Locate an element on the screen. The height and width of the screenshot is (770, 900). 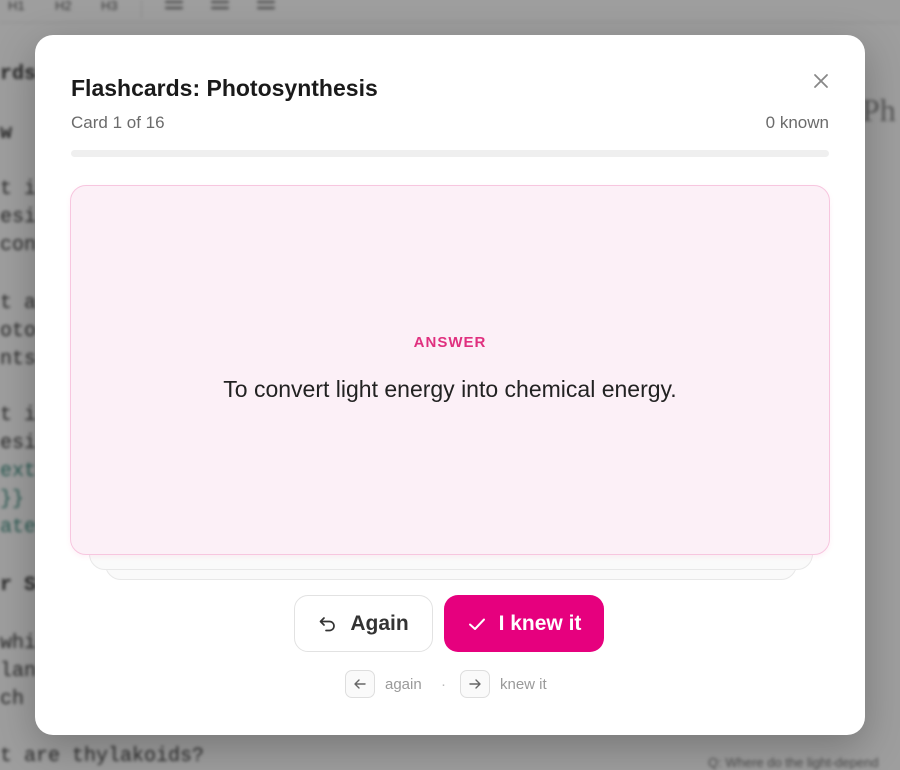
check-icon is located at coordinates (476, 624).